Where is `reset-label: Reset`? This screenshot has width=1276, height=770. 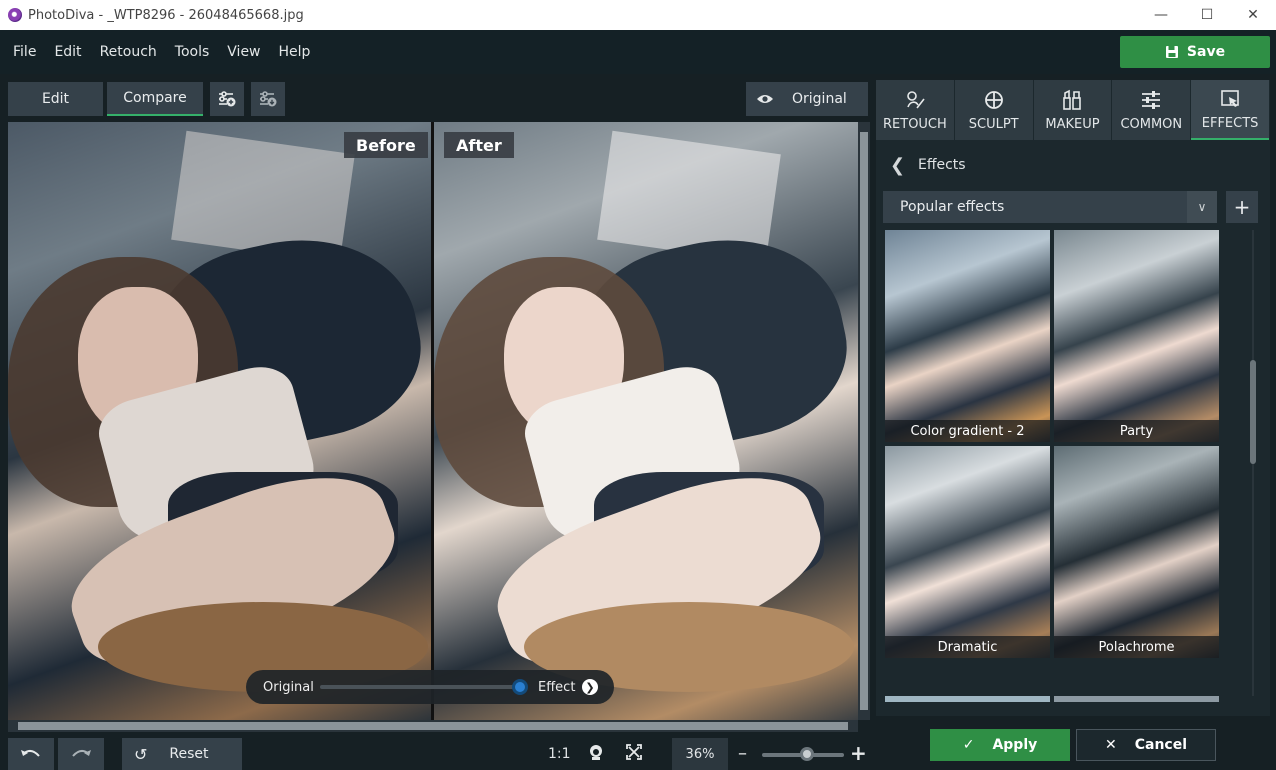
reset-label: Reset is located at coordinates (189, 754).